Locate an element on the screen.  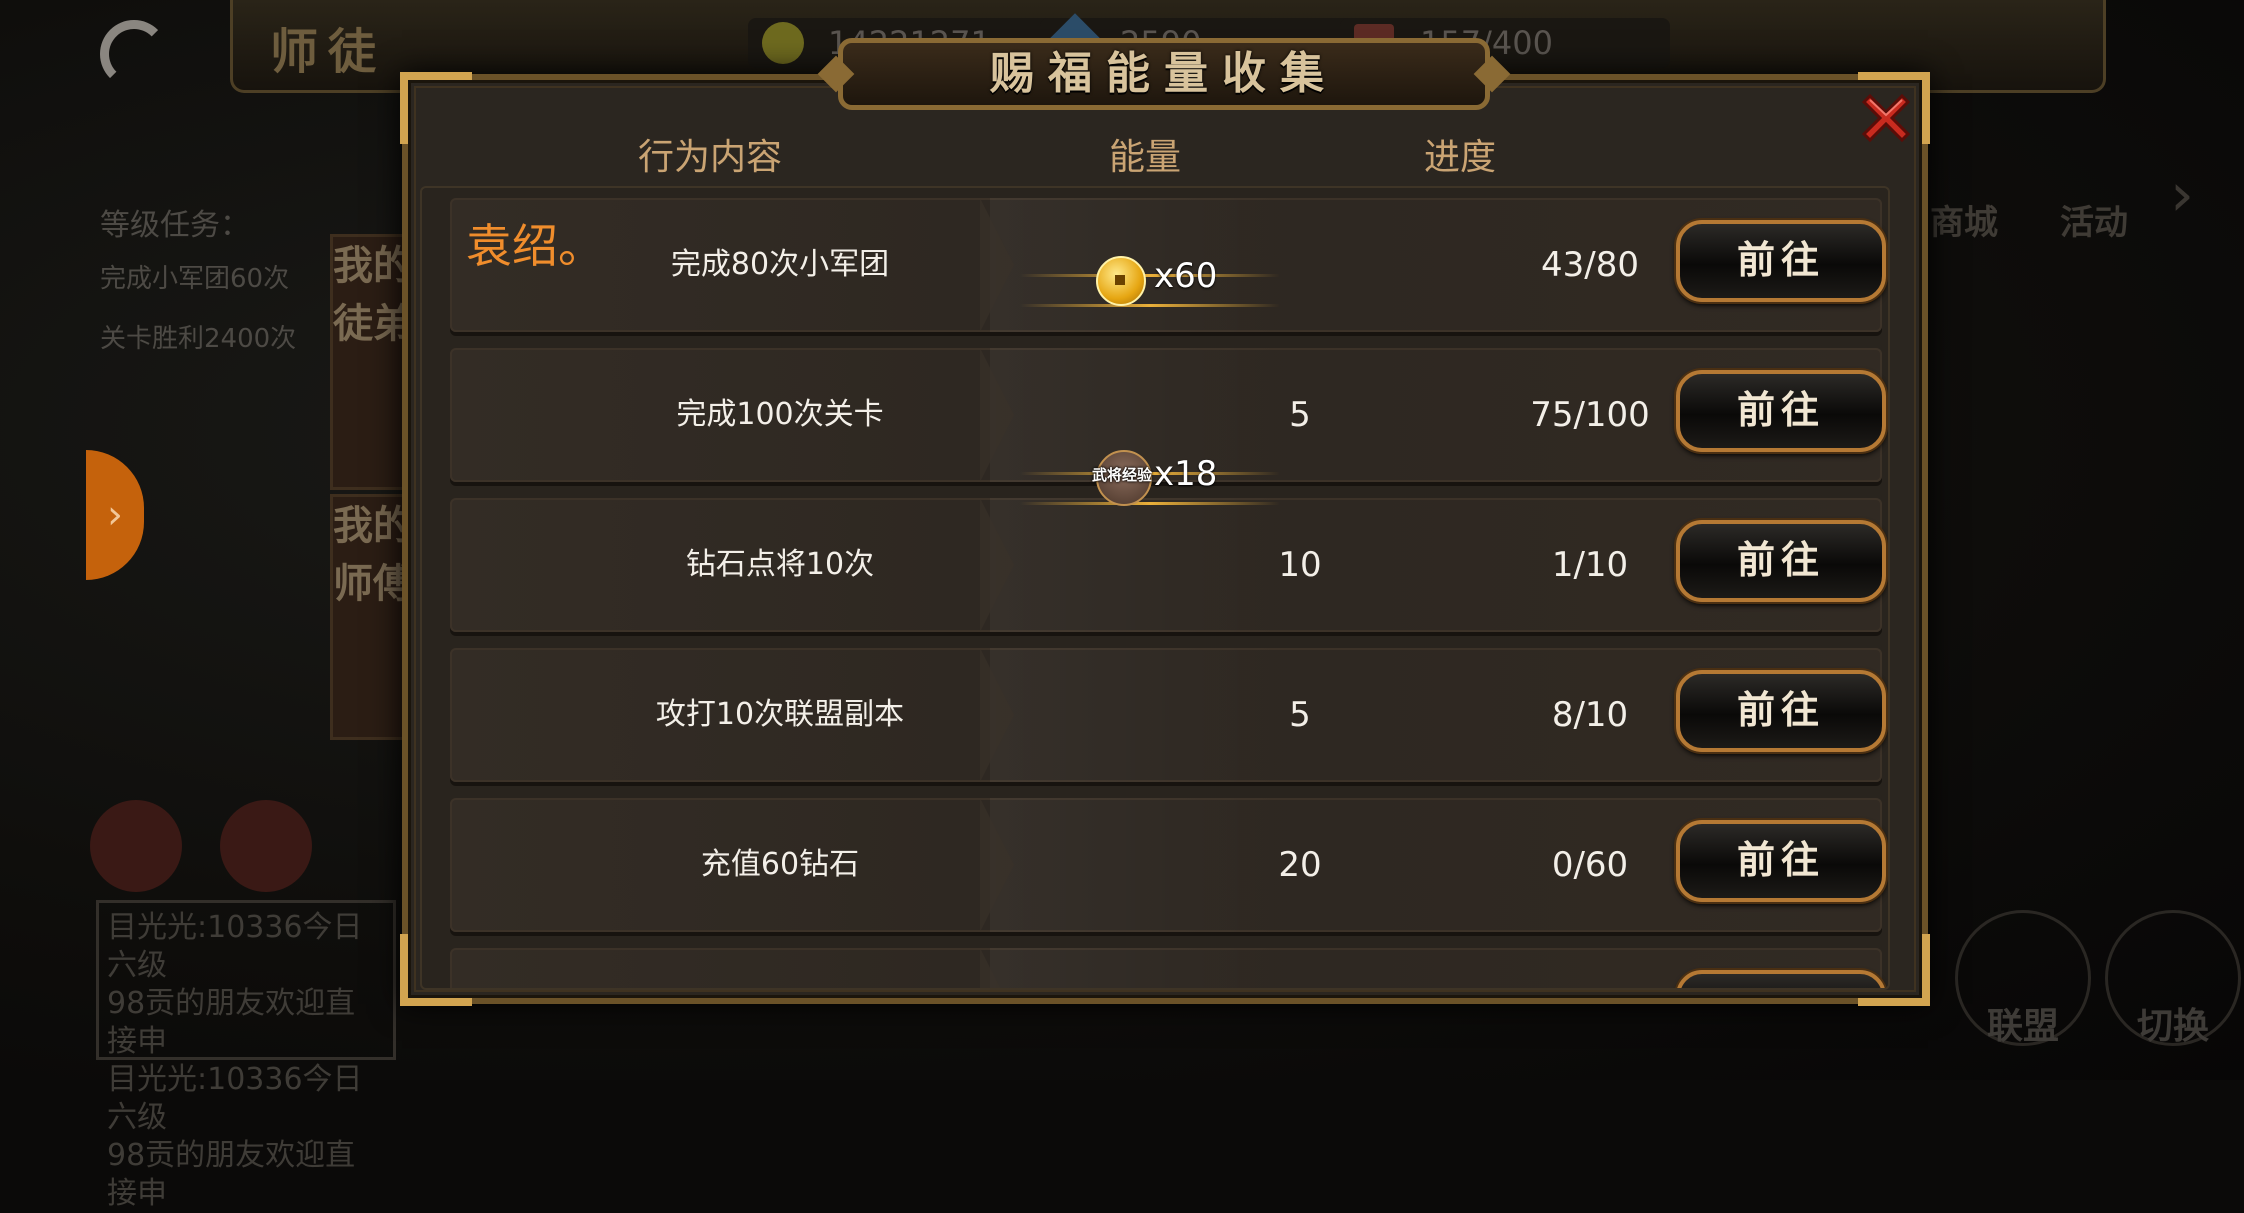
dialog-title-plate: 赐福能量收集 is located at coordinates (1164, 74).